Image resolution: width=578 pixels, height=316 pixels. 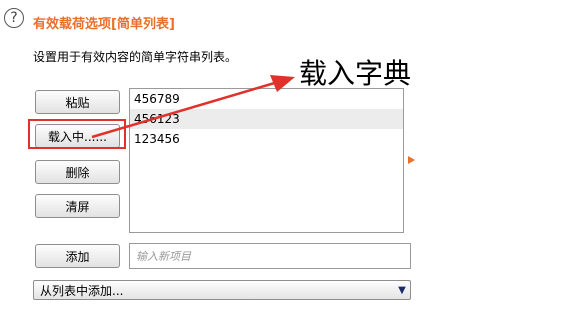 I want to click on load-button-highlight, so click(x=77, y=134).